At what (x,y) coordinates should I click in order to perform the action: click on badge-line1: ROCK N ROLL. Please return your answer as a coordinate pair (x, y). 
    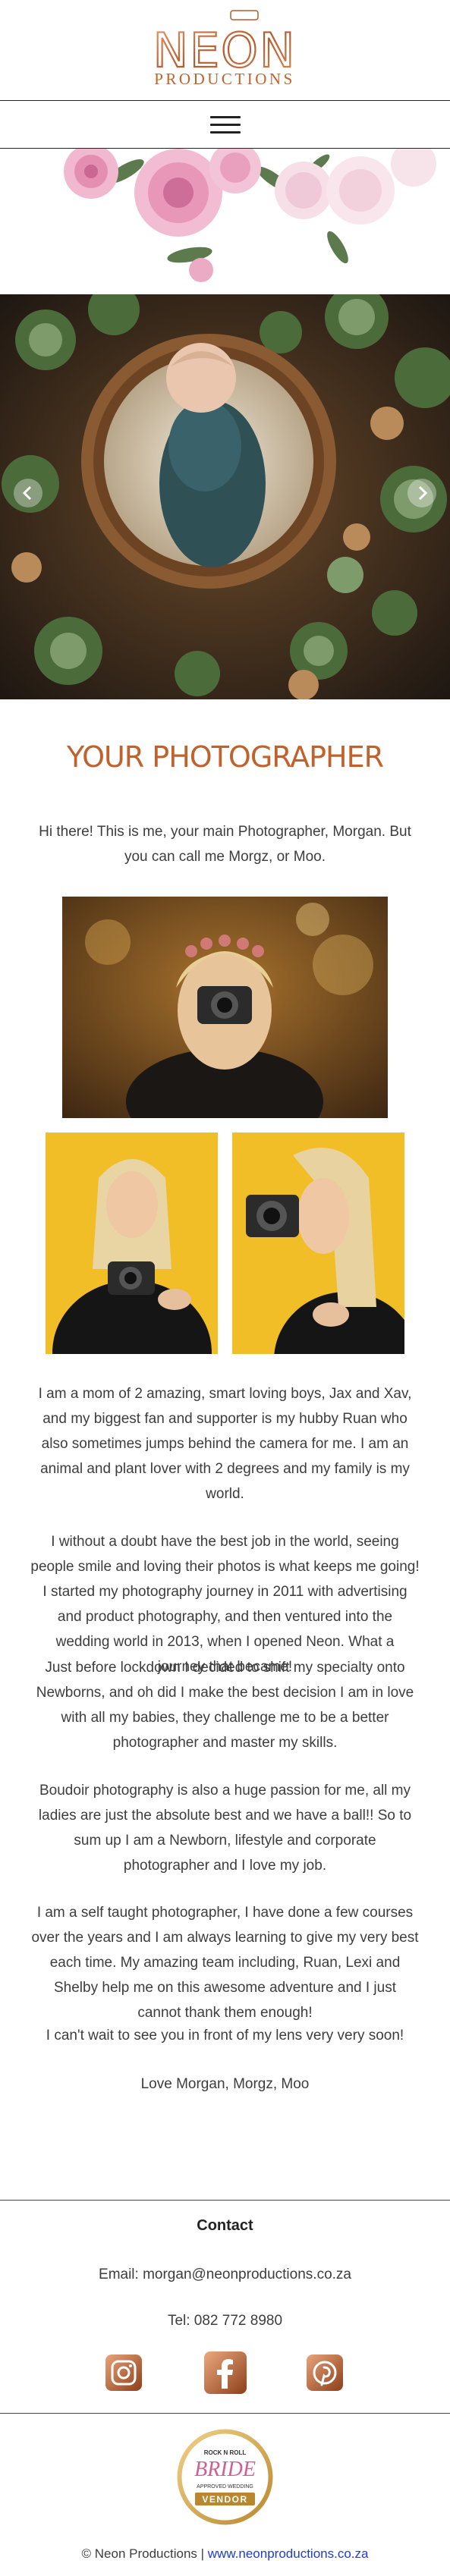
    Looking at the image, I should click on (225, 2452).